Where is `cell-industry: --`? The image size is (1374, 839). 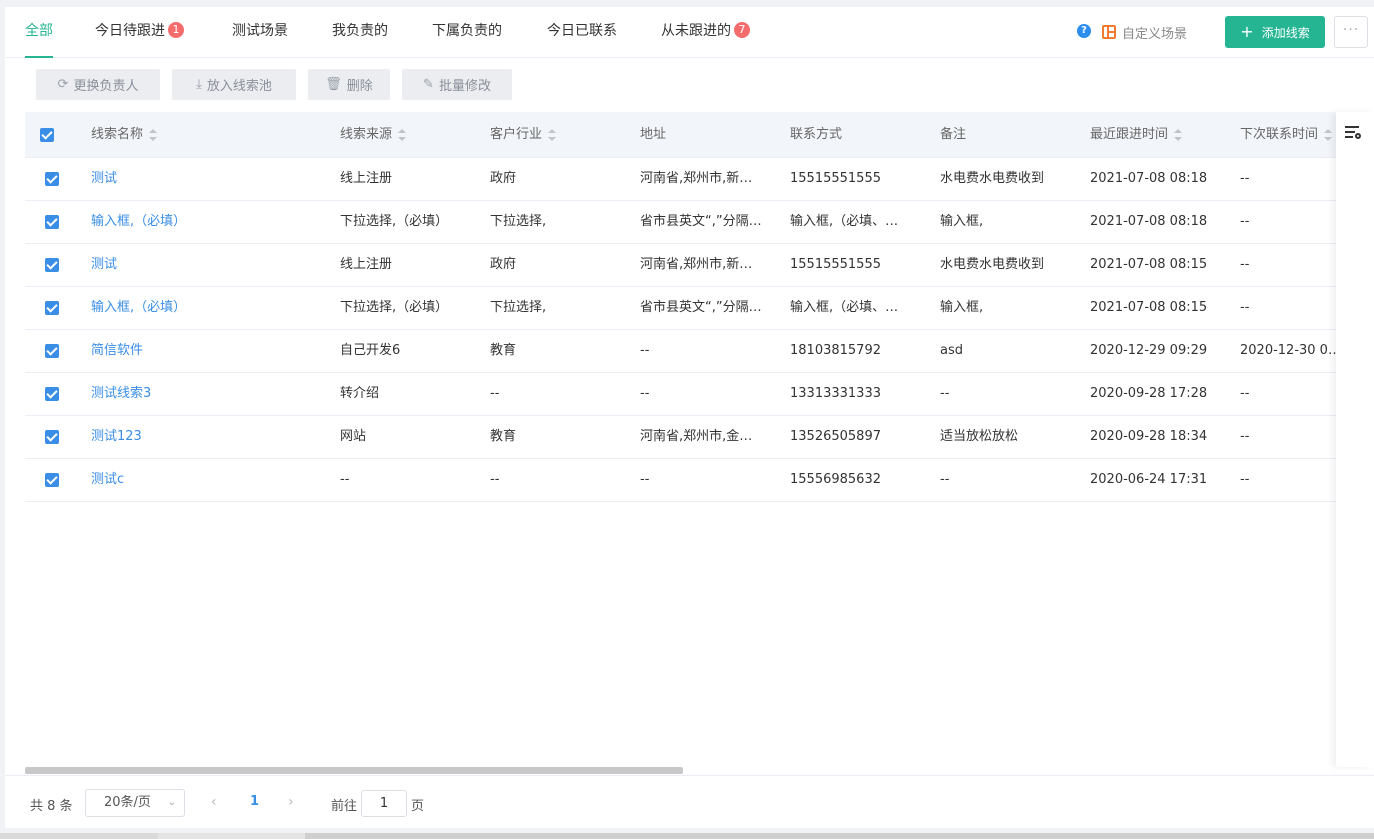 cell-industry: -- is located at coordinates (495, 393).